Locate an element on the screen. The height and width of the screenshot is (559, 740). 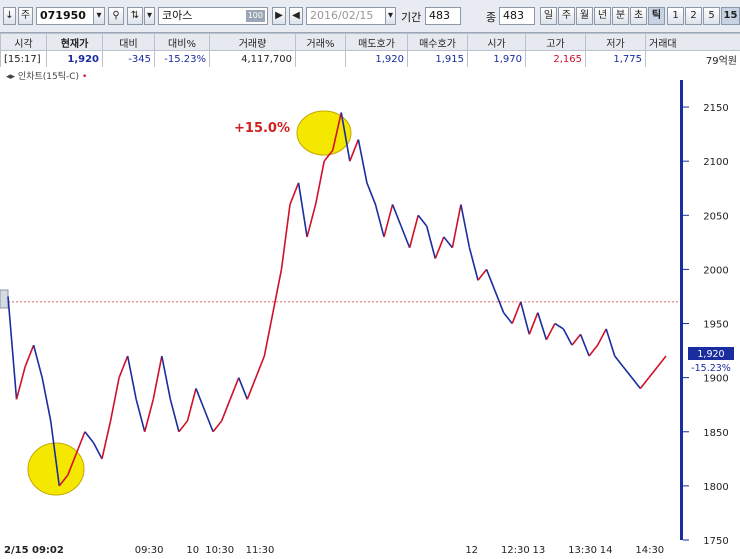
x-tick-label: 12:30 is located at coordinates (515, 550).